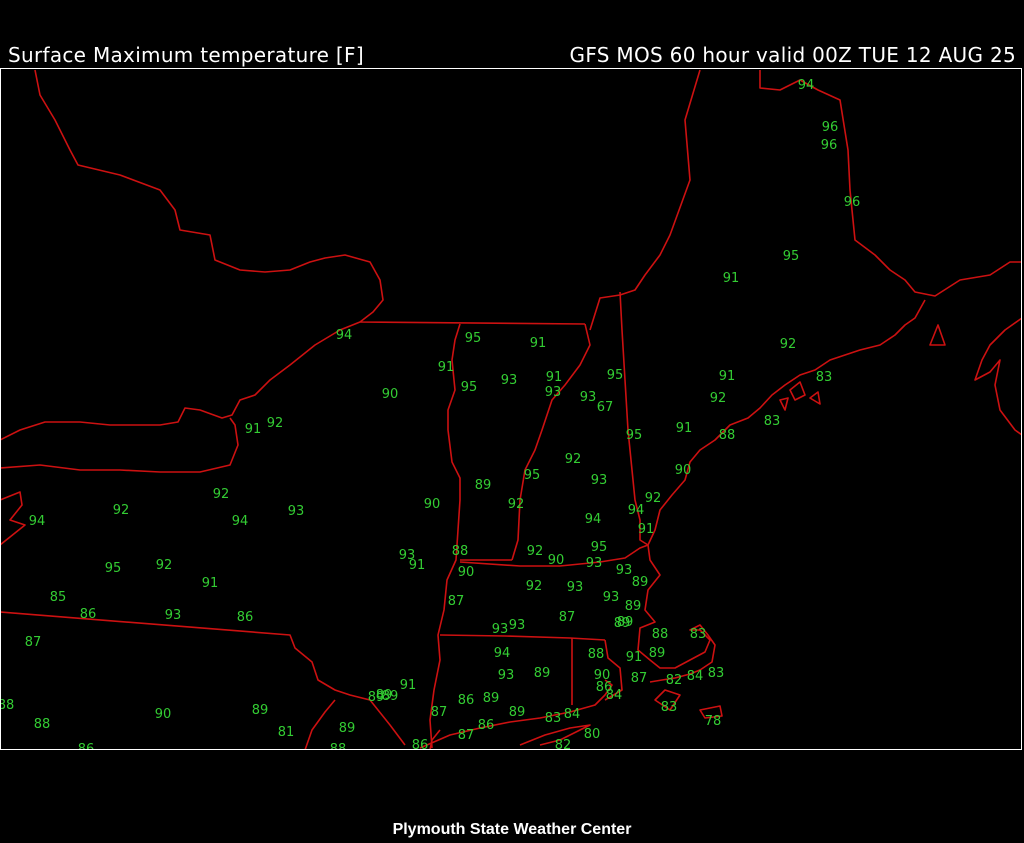 This screenshot has height=843, width=1024. I want to click on maine-northern-border, so click(890, 183).